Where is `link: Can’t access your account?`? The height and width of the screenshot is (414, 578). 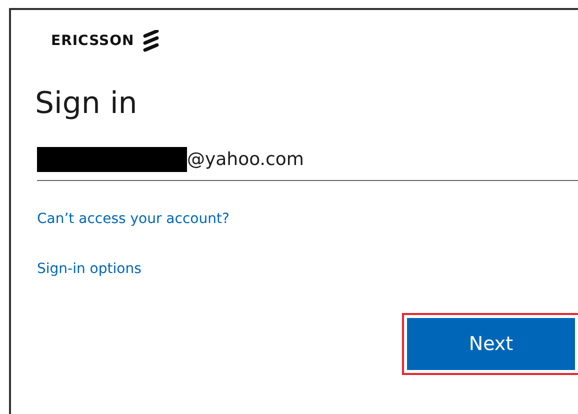
link: Can’t access your account? is located at coordinates (133, 219).